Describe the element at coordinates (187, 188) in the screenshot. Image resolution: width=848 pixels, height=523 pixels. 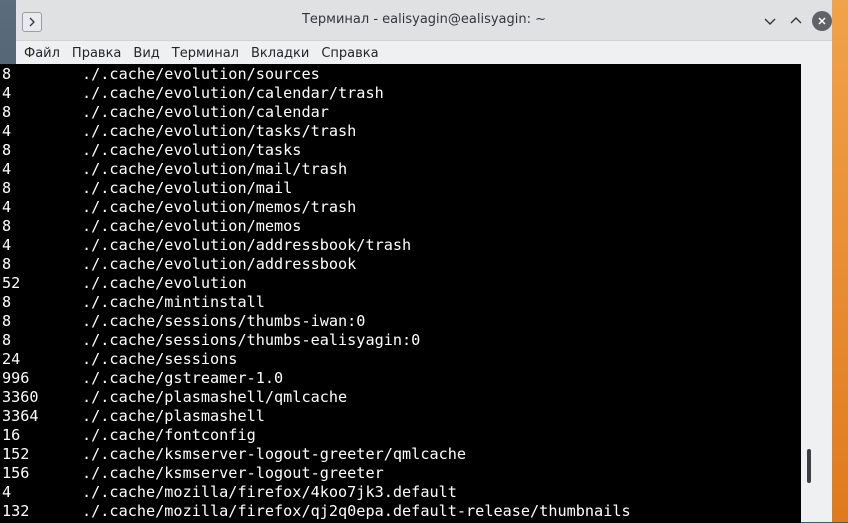
I see `disk-usage-path: ./.cache/evolution/mail` at that location.